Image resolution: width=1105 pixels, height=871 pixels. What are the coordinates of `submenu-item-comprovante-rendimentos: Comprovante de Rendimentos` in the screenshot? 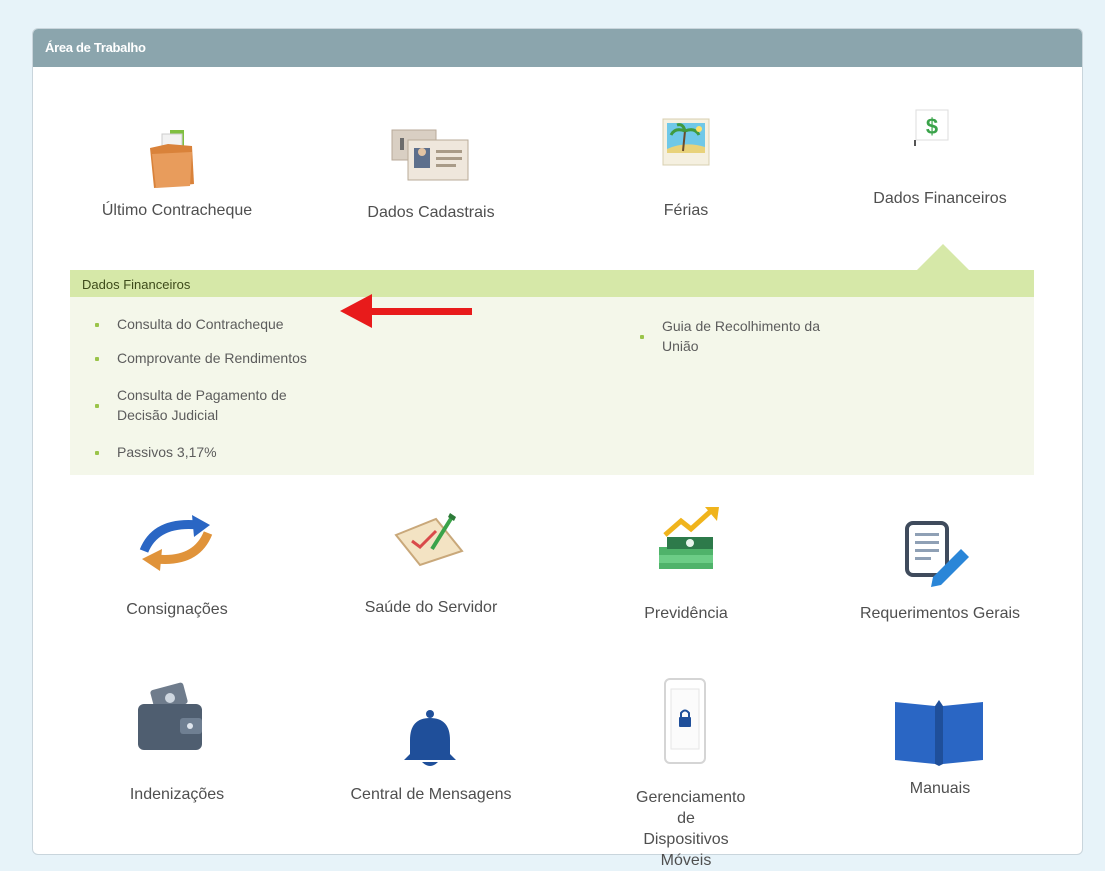 It's located at (226, 358).